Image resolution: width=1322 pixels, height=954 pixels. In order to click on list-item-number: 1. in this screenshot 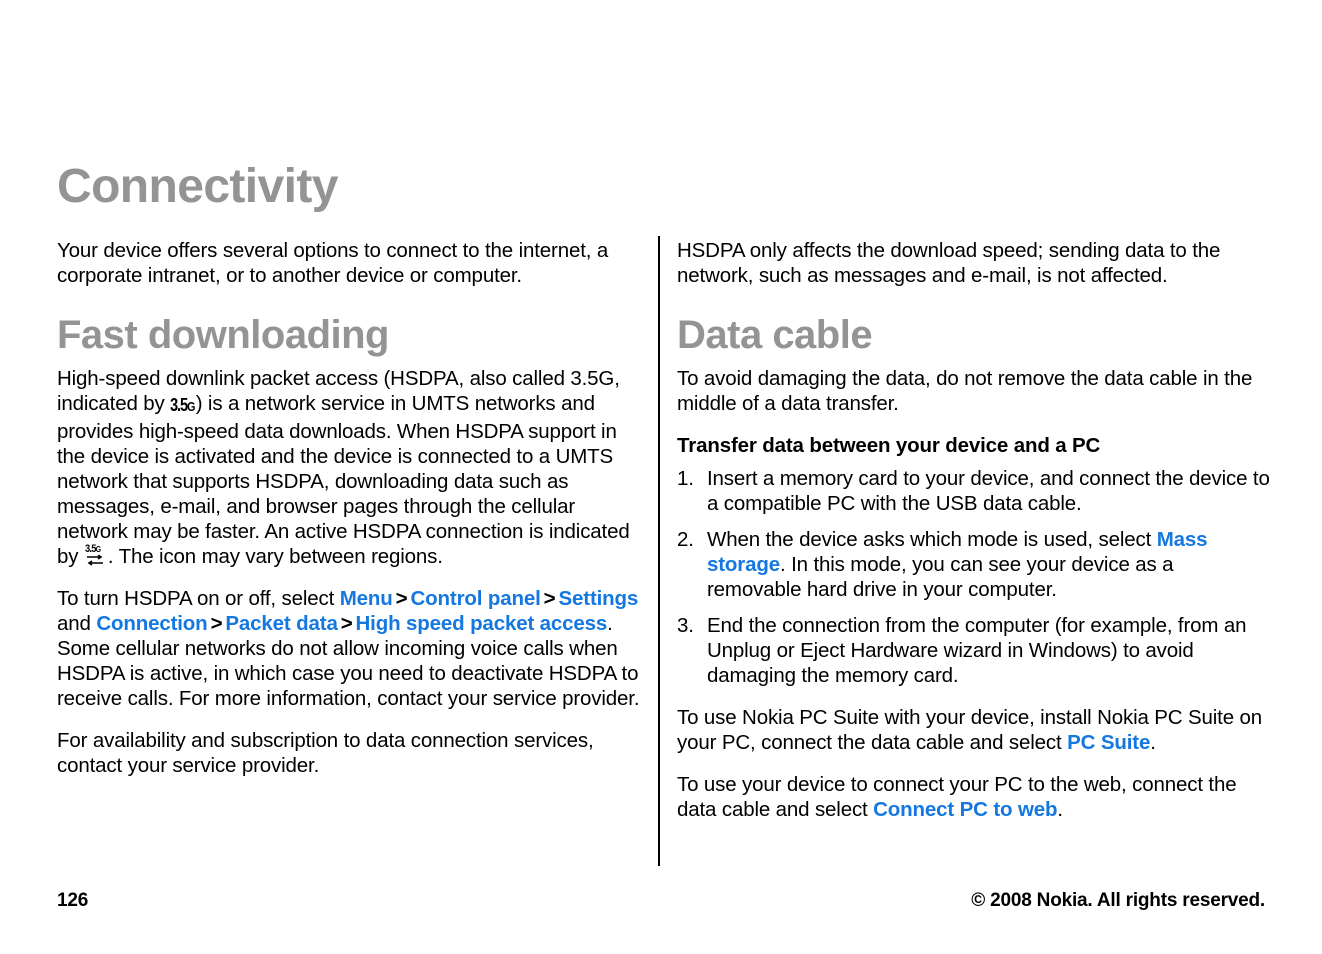, I will do `click(685, 478)`.